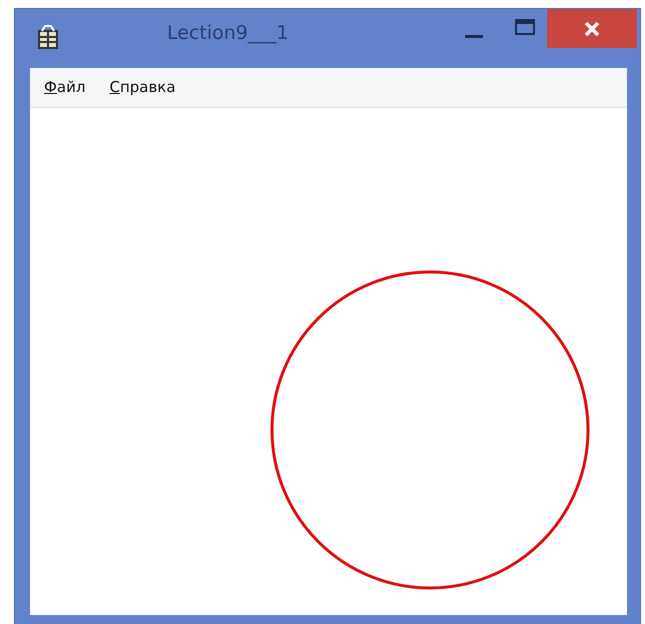 This screenshot has width=645, height=624. I want to click on close-icon, so click(592, 29).